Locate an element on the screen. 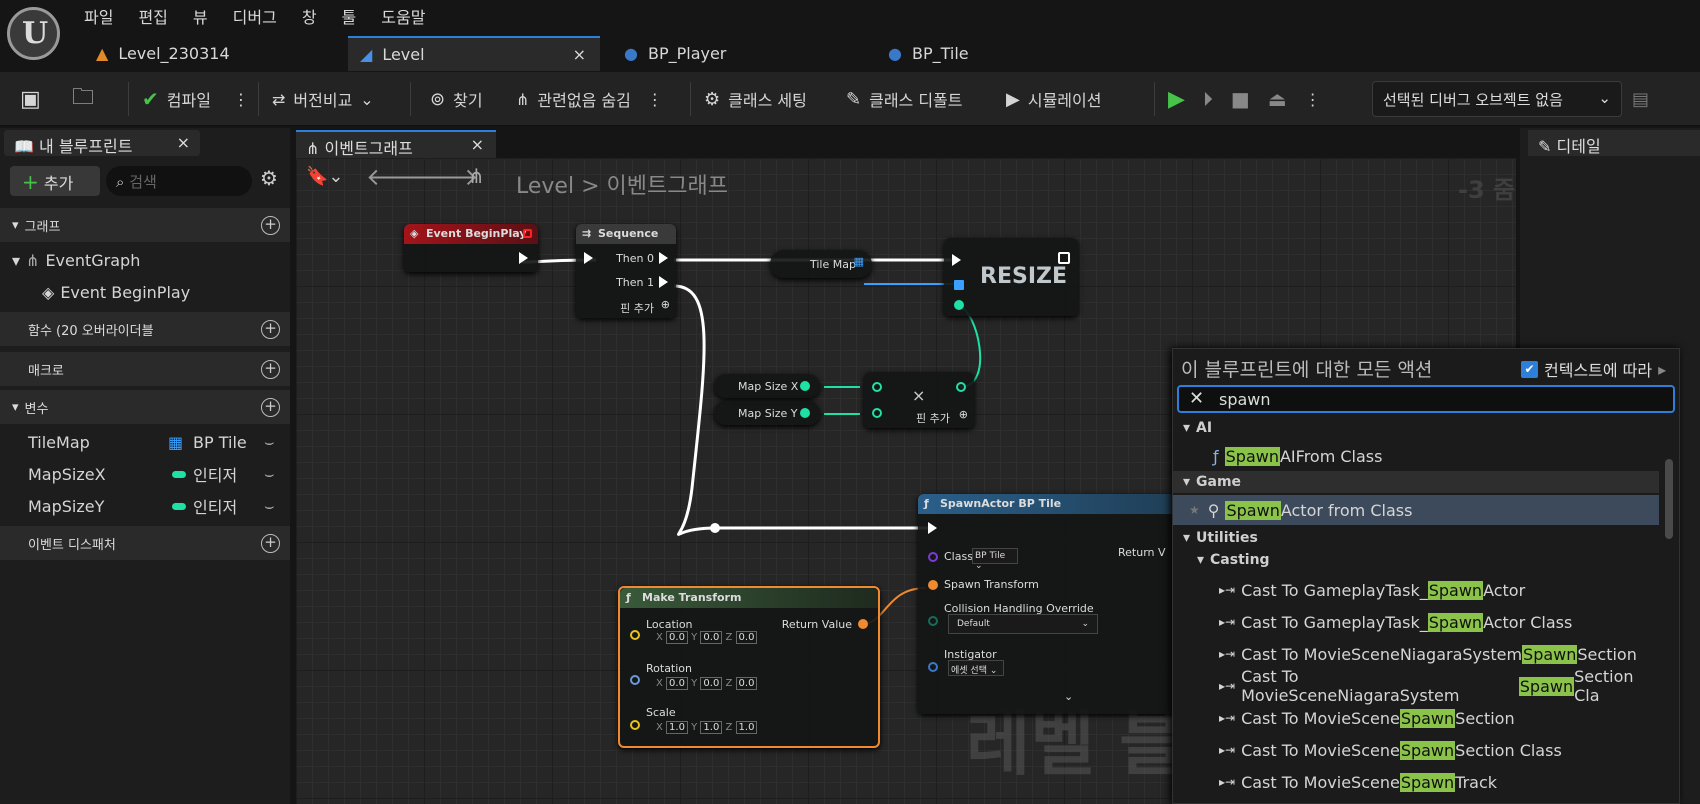 The width and height of the screenshot is (1700, 804). action-item: ▸⇥ Cast To MovieScene Spawn Section is located at coordinates (1418, 718).